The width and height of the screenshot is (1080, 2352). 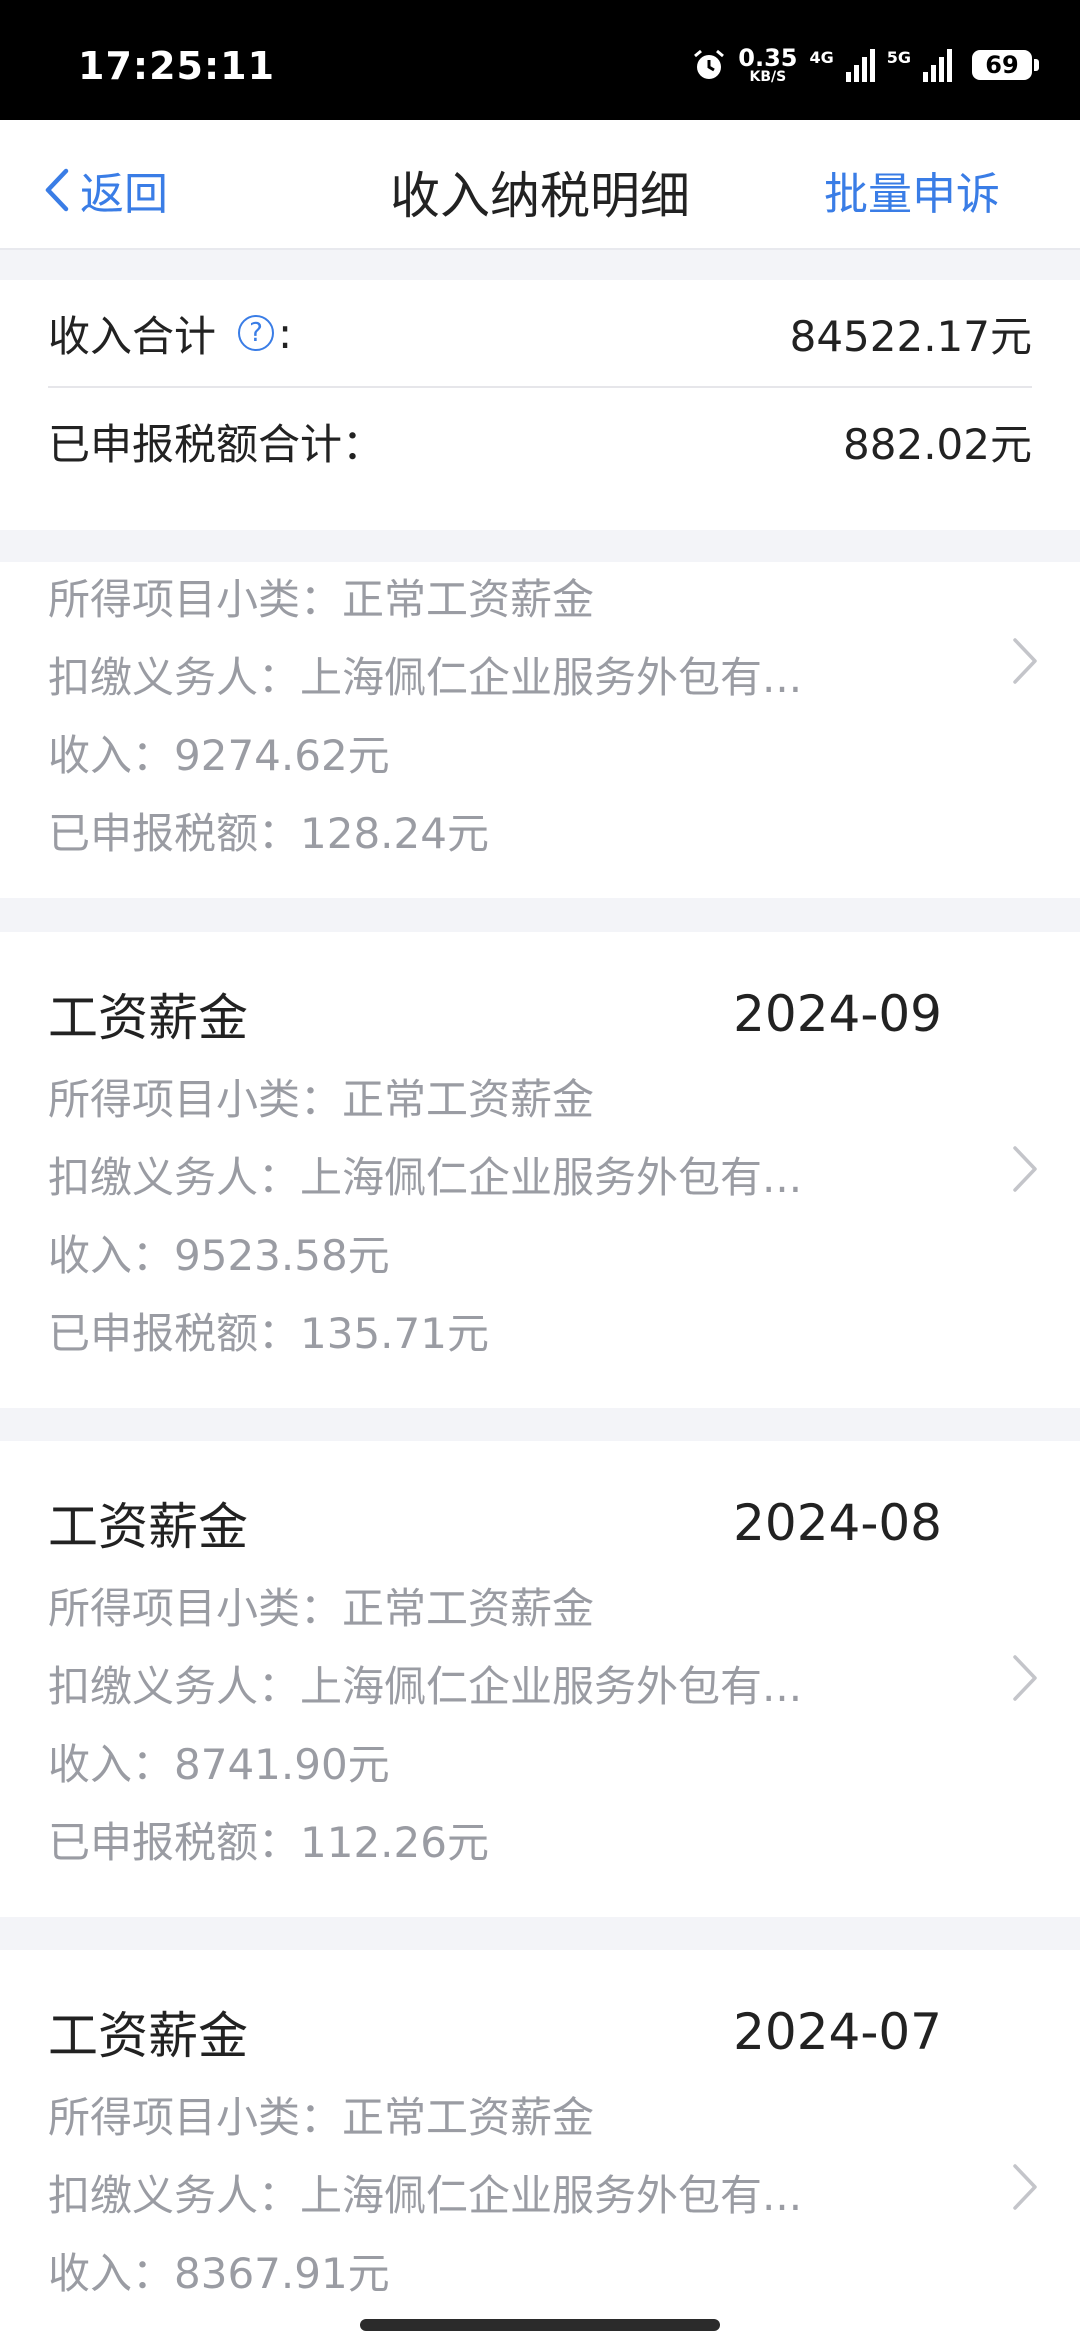 What do you see at coordinates (268, 1333) in the screenshot?
I see `record-tax: 已申报税额：135.71元` at bounding box center [268, 1333].